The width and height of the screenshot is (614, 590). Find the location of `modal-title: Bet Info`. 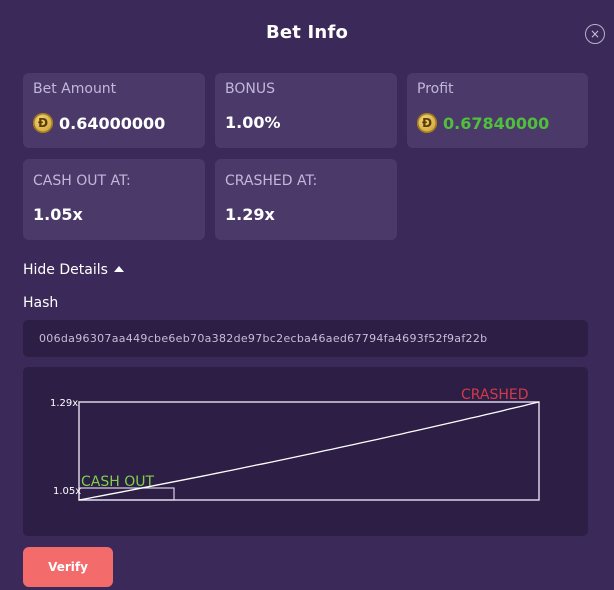

modal-title: Bet Info is located at coordinates (307, 32).